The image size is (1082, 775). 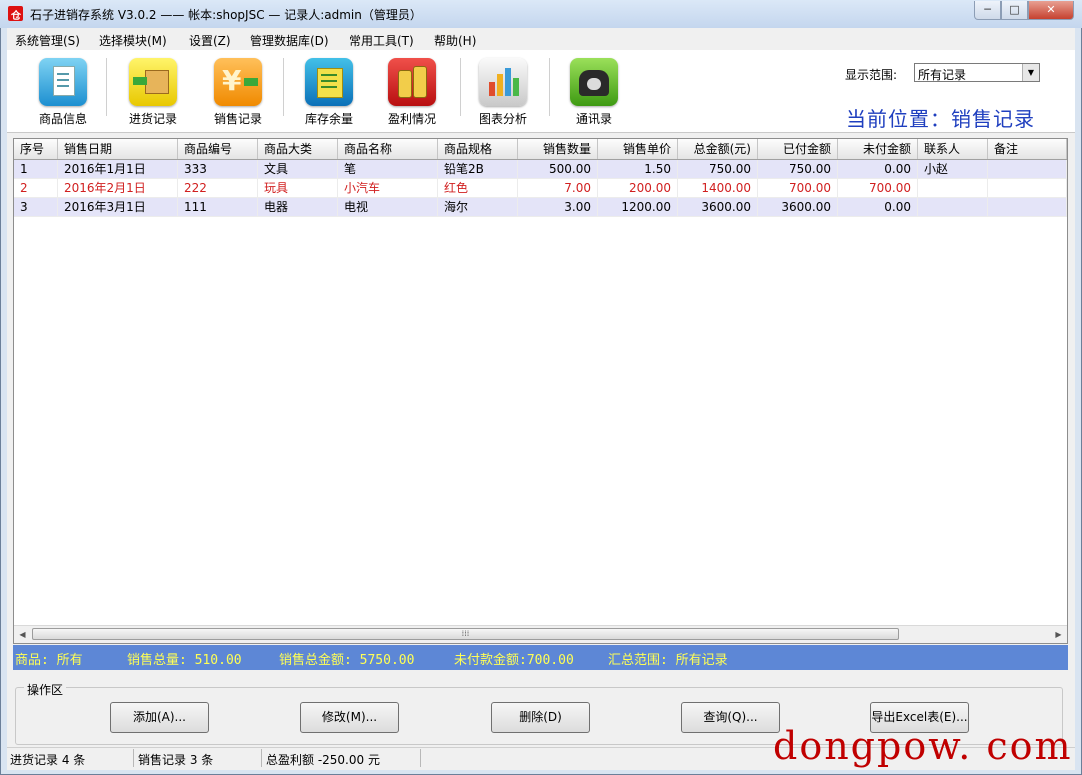 What do you see at coordinates (593, 119) in the screenshot?
I see `tool-label: 通讯录` at bounding box center [593, 119].